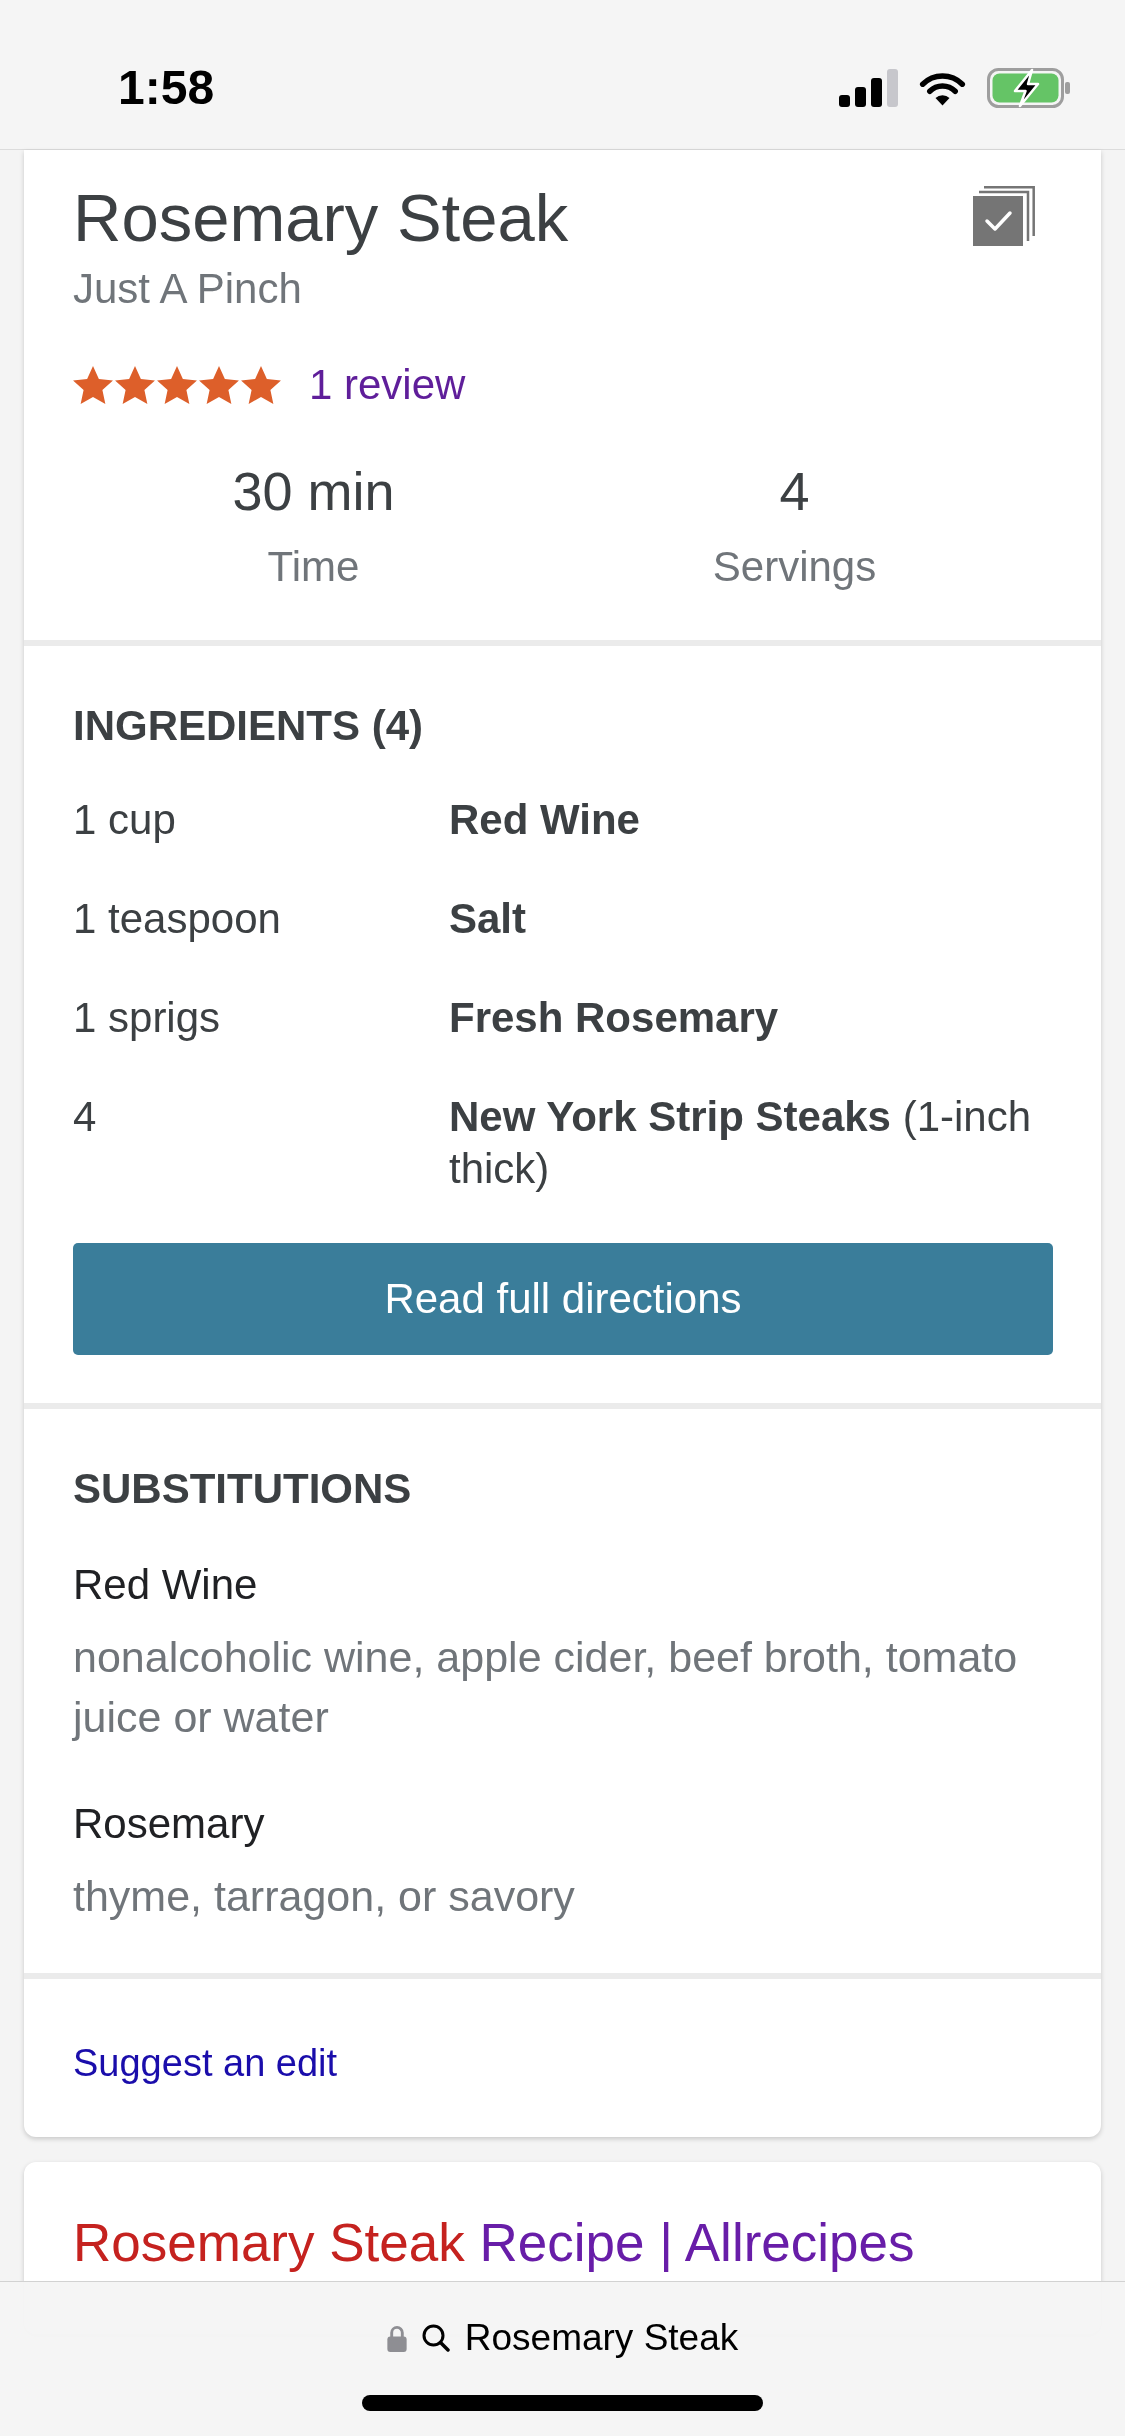 The image size is (1125, 2436). Describe the element at coordinates (794, 491) in the screenshot. I see `stat-value: 4` at that location.